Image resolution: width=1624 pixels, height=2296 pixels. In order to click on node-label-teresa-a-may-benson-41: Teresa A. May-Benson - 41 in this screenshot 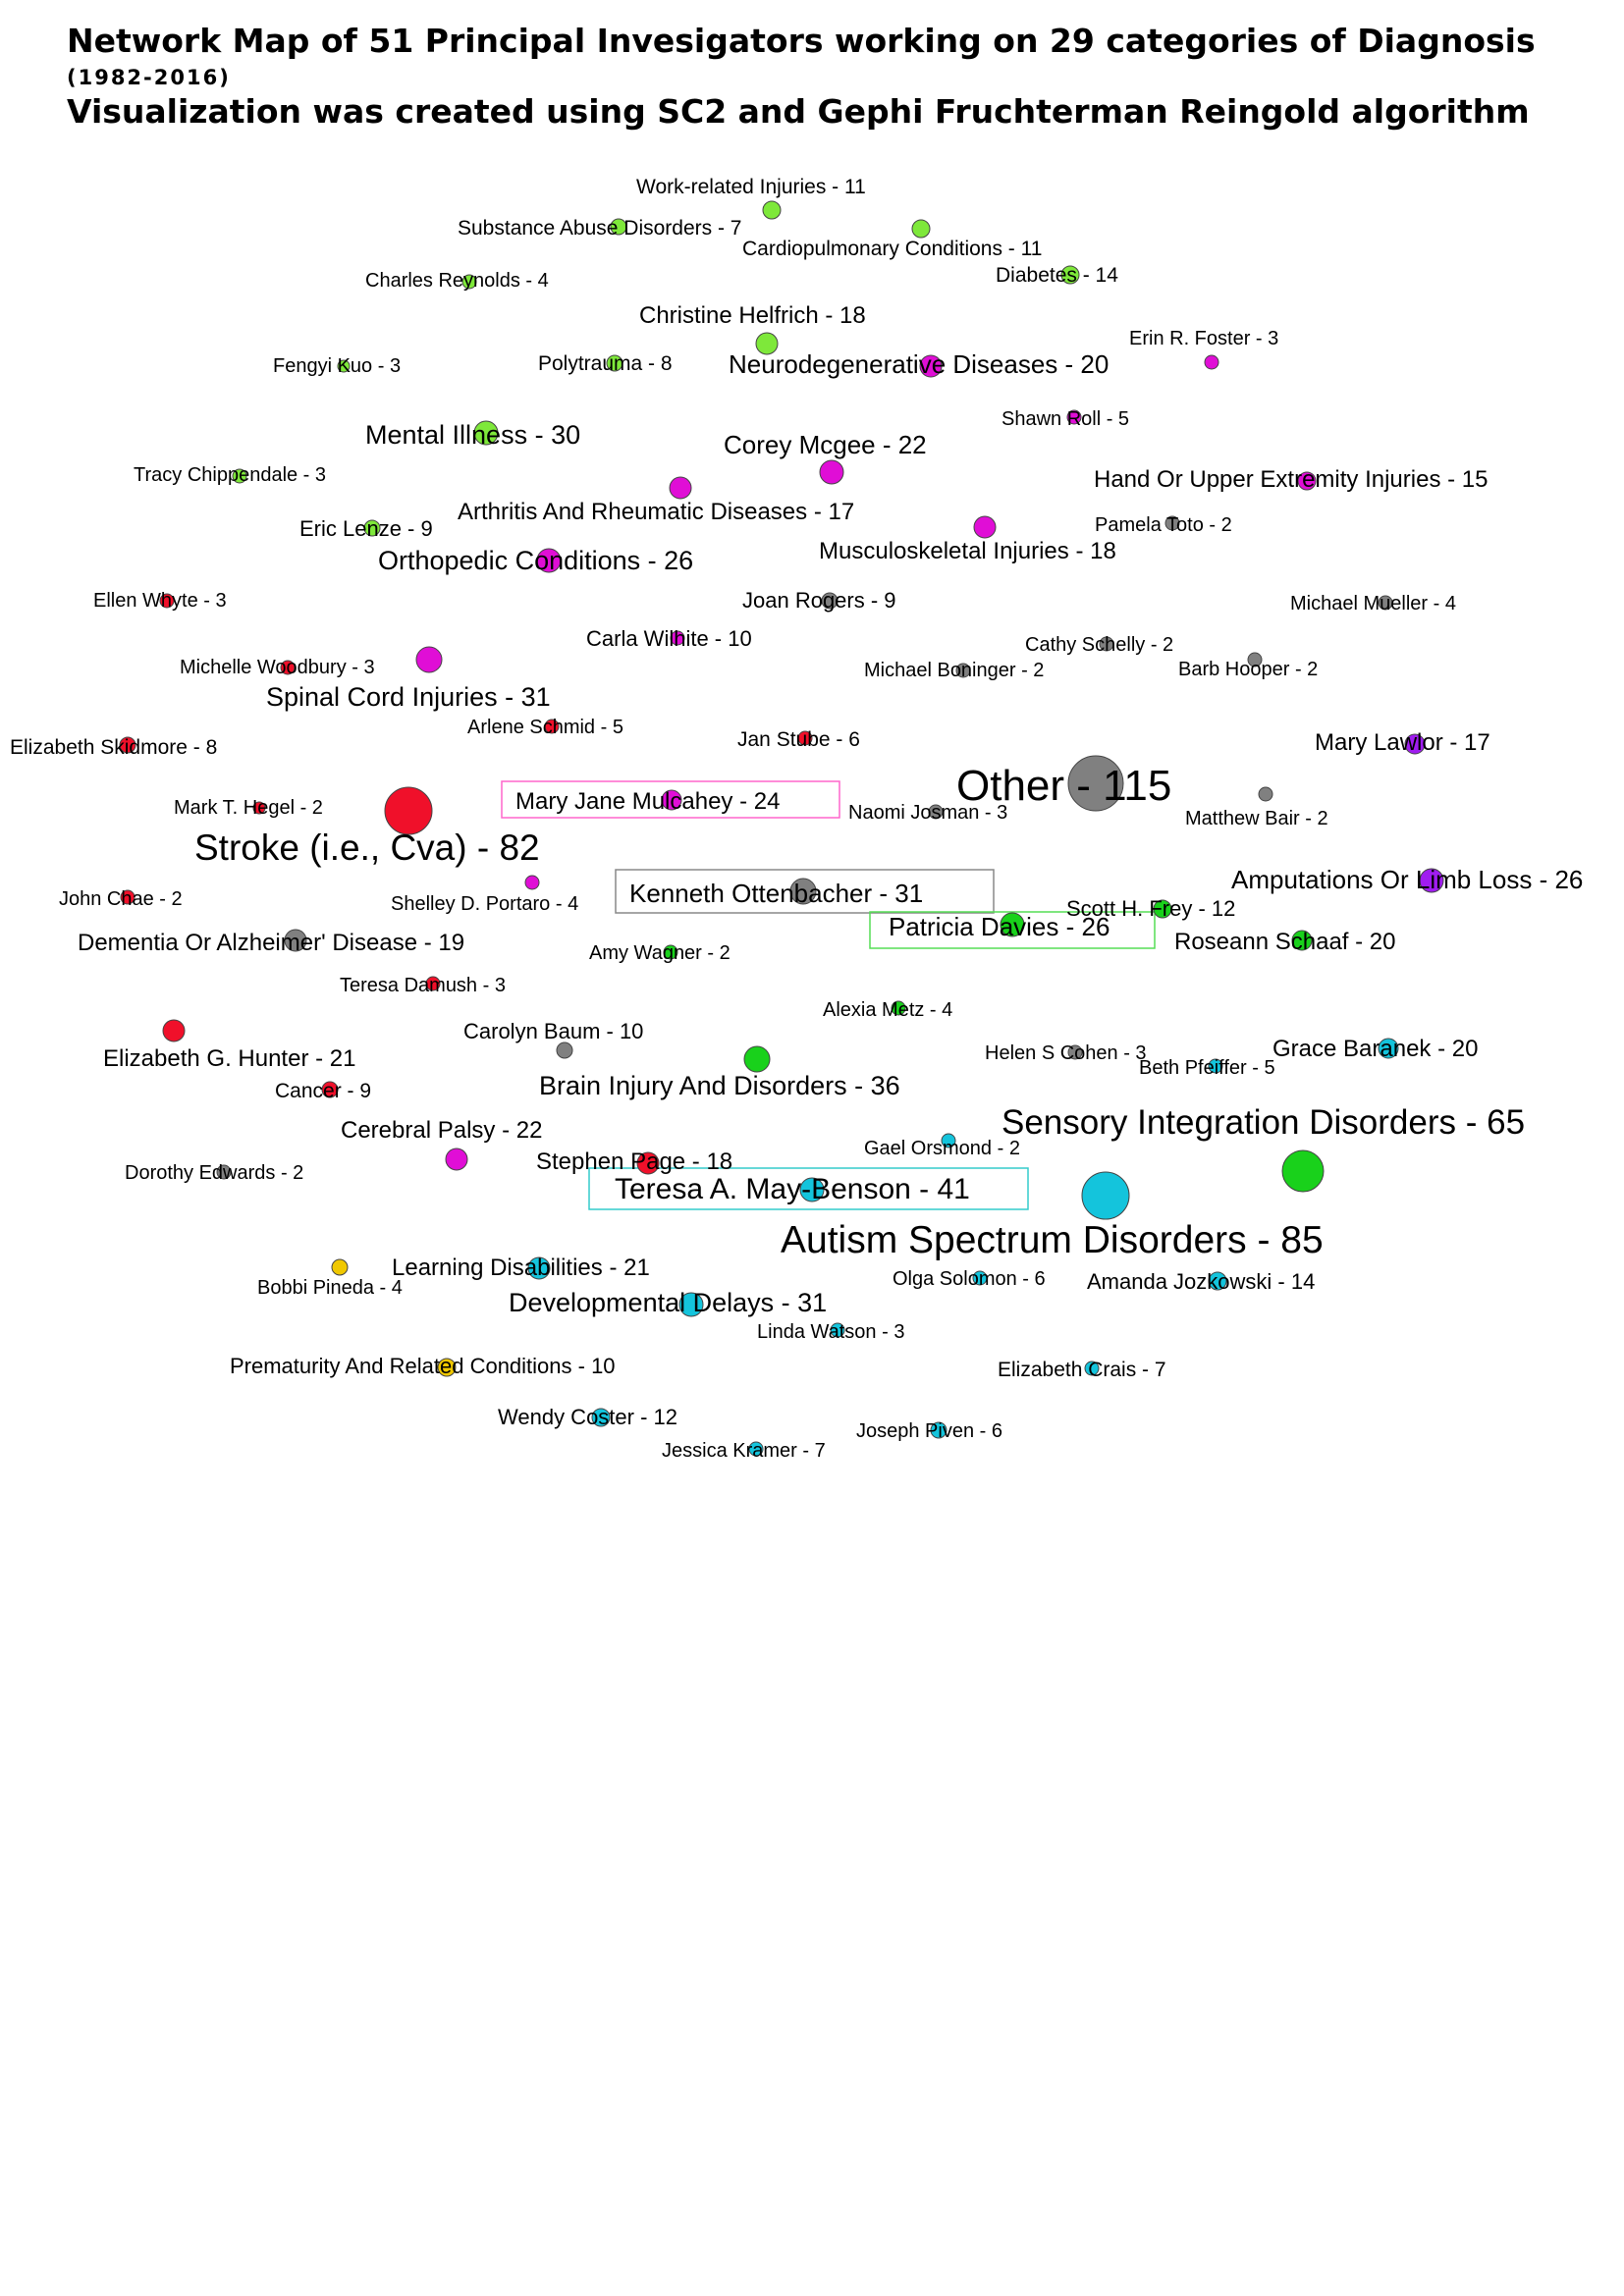, I will do `click(792, 1189)`.